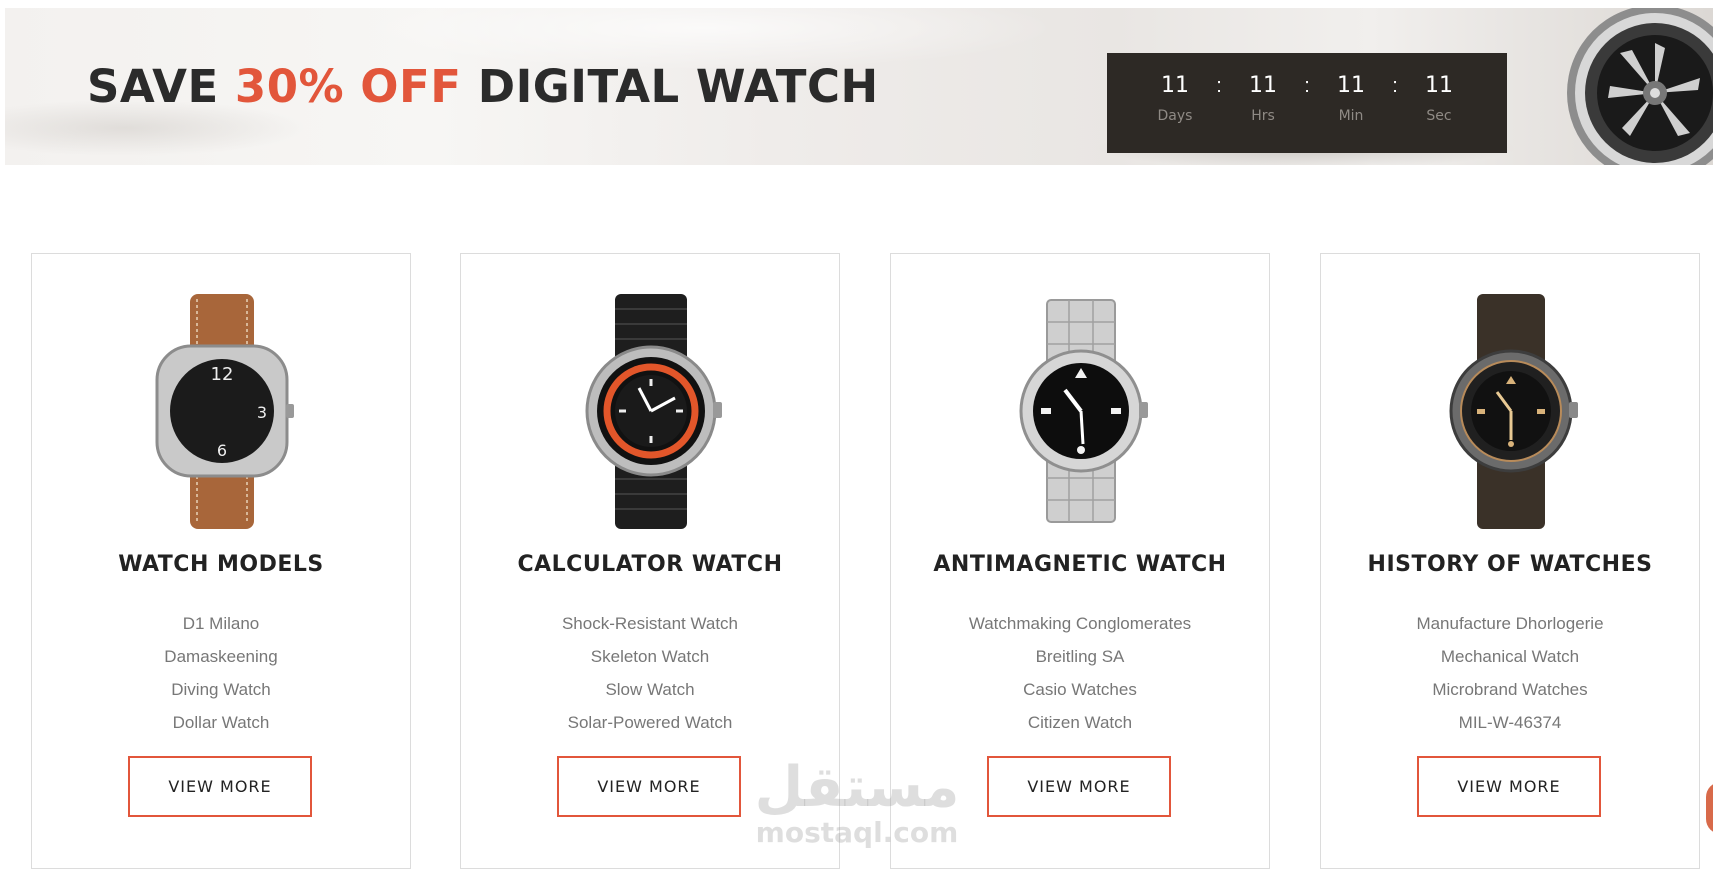  What do you see at coordinates (1439, 116) in the screenshot?
I see `countdown-seconds-label: Sec` at bounding box center [1439, 116].